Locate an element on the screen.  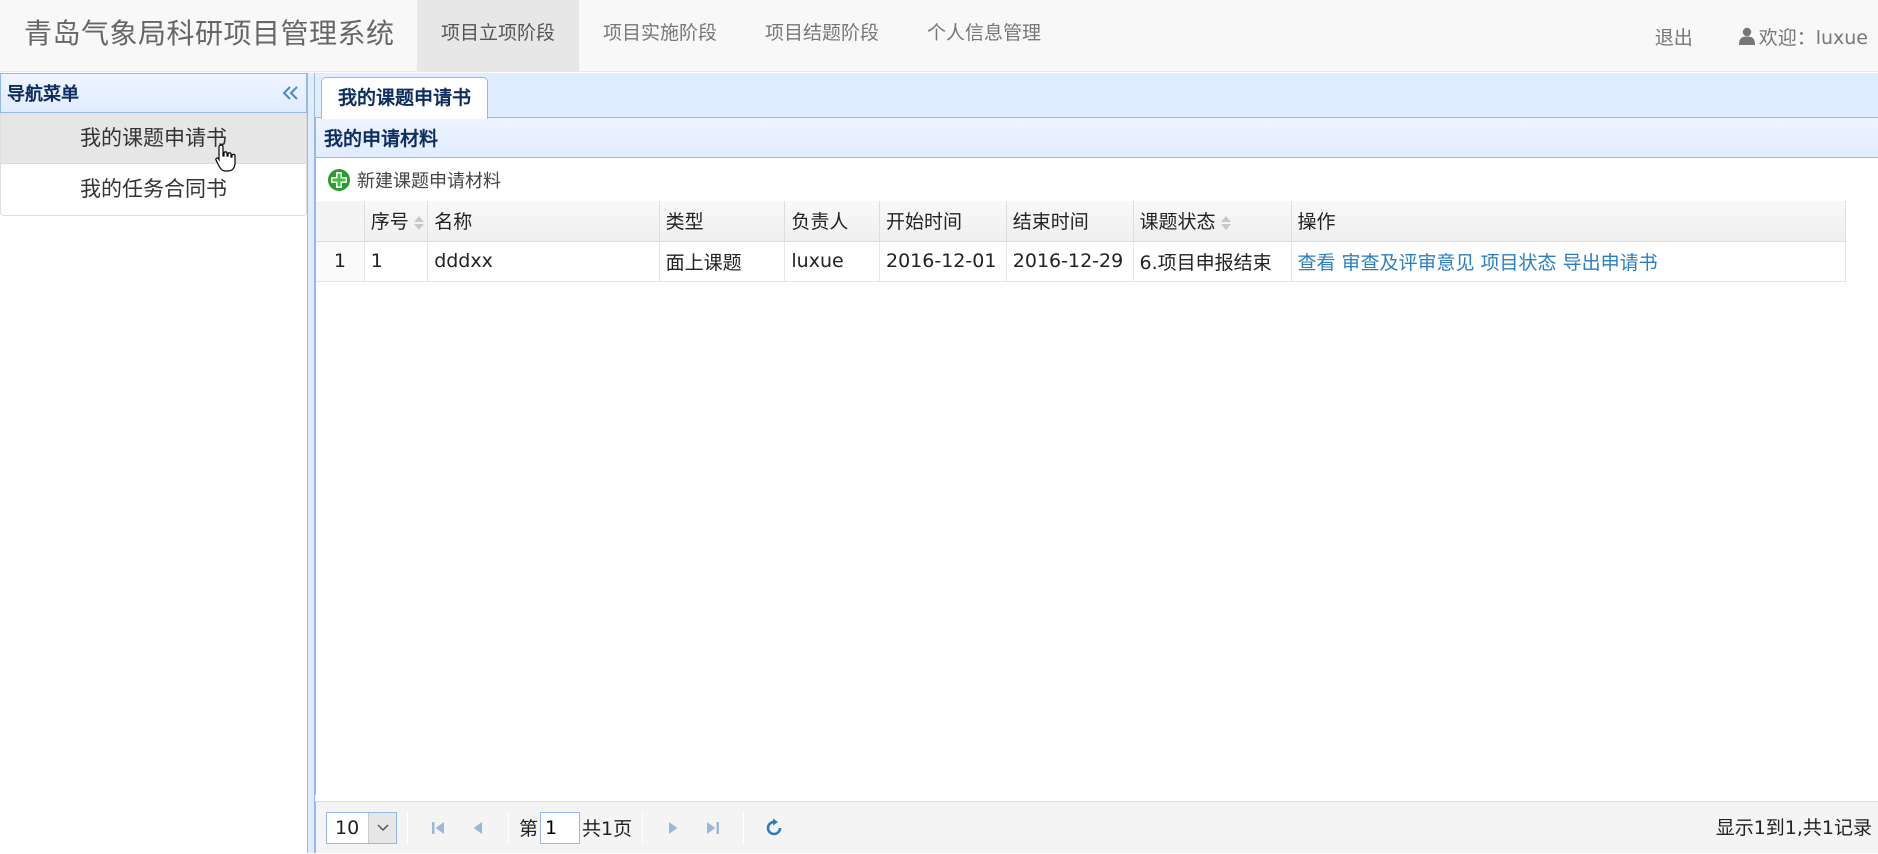
top-nav-tabs: 项目立项阶段 项目实施阶段 项目结题阶段 个人信息管理 is located at coordinates (741, 36).